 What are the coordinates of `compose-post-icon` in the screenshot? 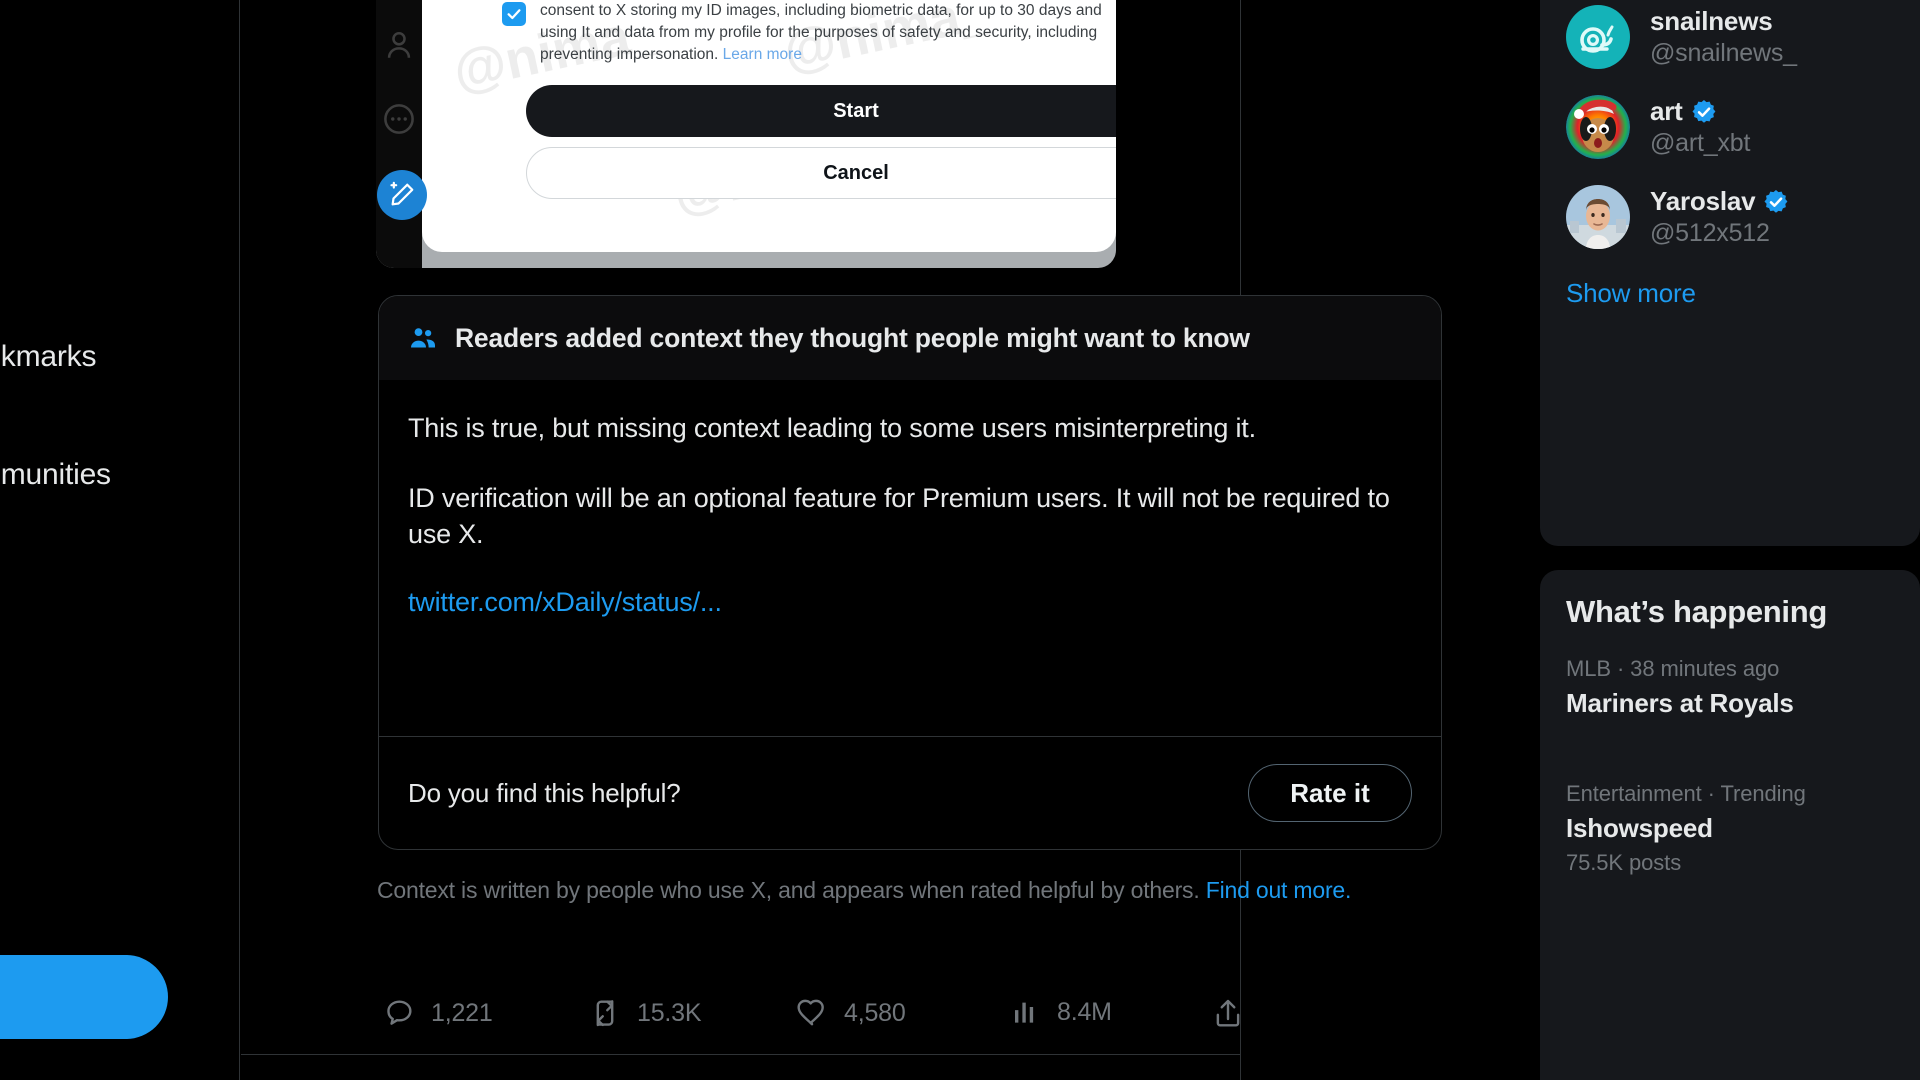 It's located at (402, 195).